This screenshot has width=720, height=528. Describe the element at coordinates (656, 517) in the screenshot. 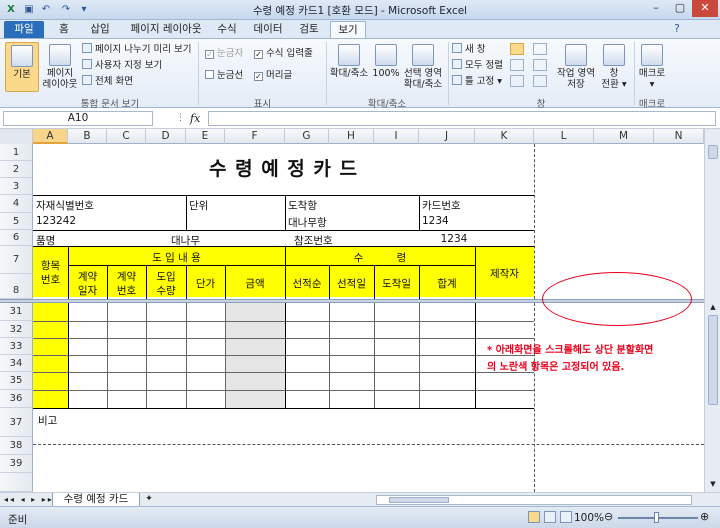

I see `zoom-slider-handle` at that location.